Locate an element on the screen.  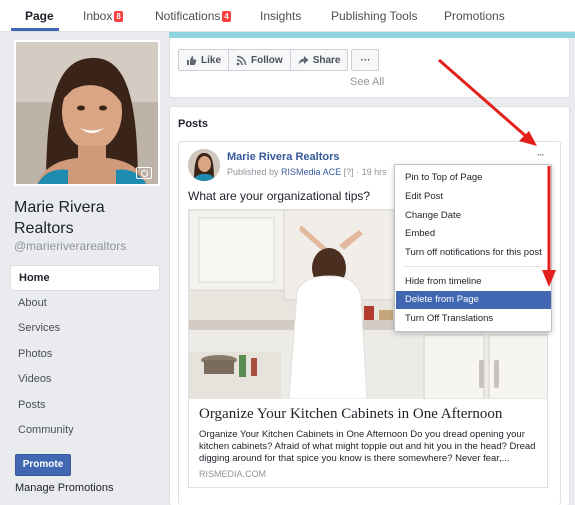
promote-button: Promote is located at coordinates (43, 465).